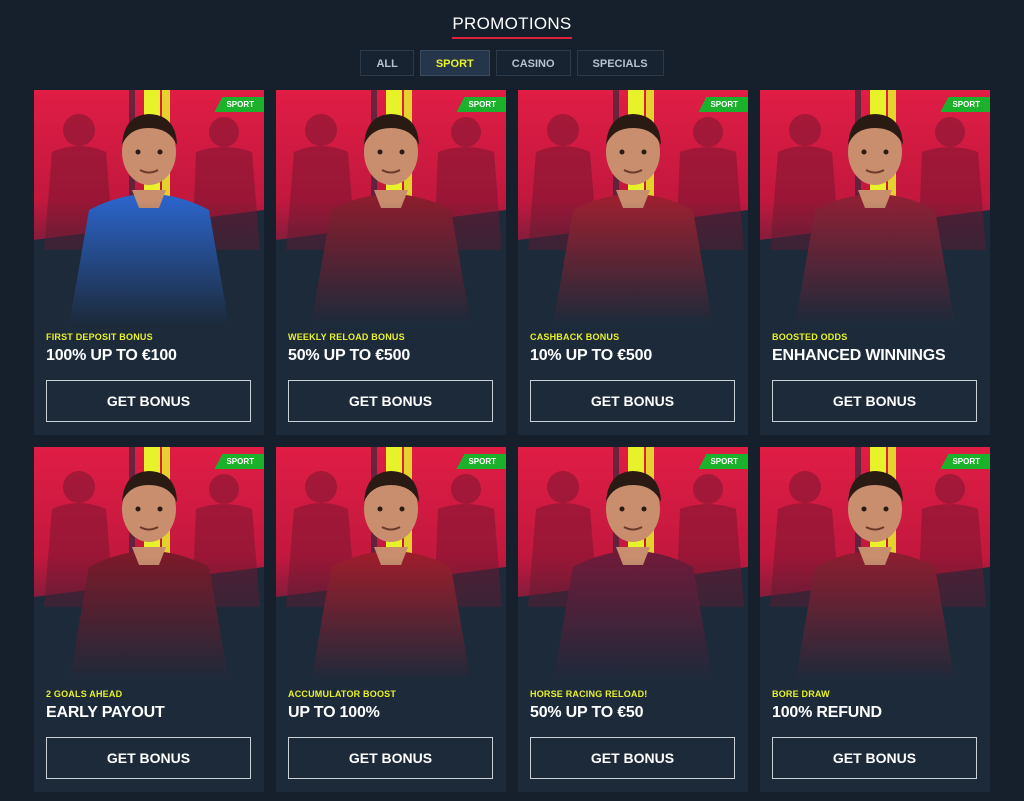 This screenshot has width=1024, height=801. I want to click on promo-subtitle: 2 GOALS AHEAD, so click(84, 694).